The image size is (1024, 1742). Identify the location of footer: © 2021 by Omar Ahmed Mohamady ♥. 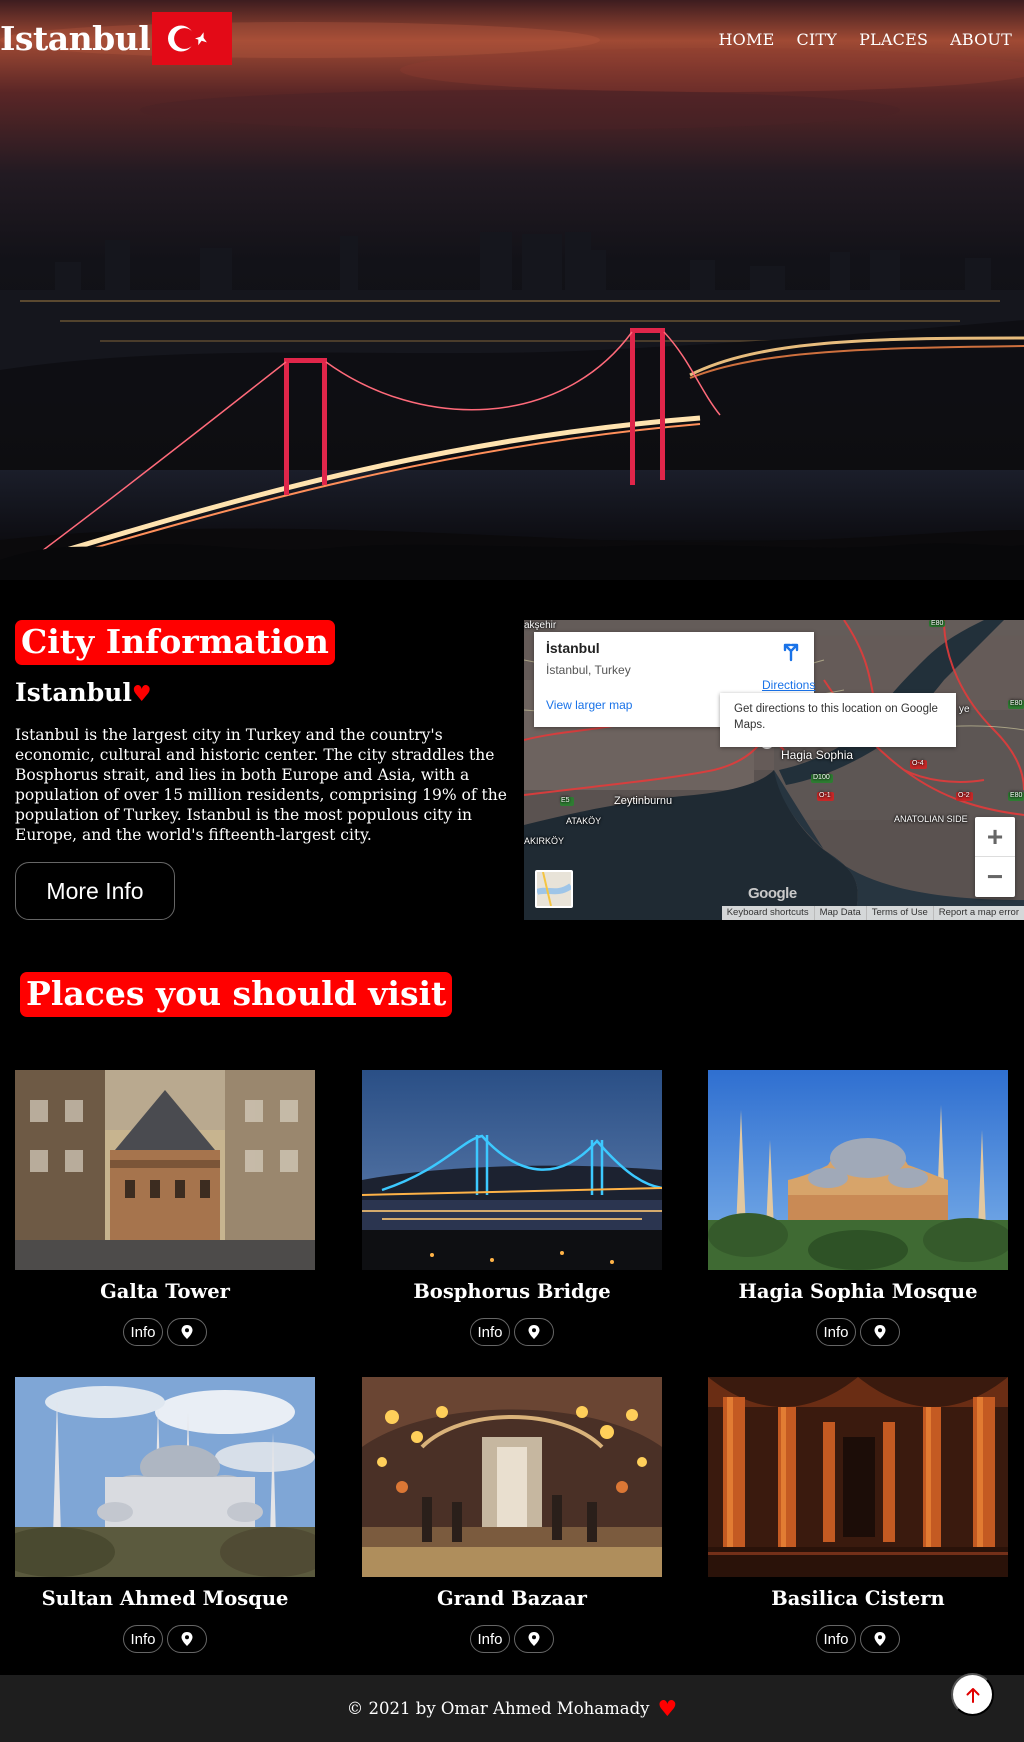
(512, 1708).